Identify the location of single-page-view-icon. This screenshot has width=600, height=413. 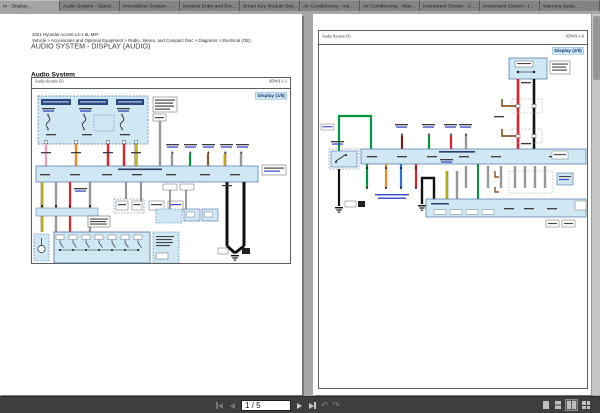
(546, 405).